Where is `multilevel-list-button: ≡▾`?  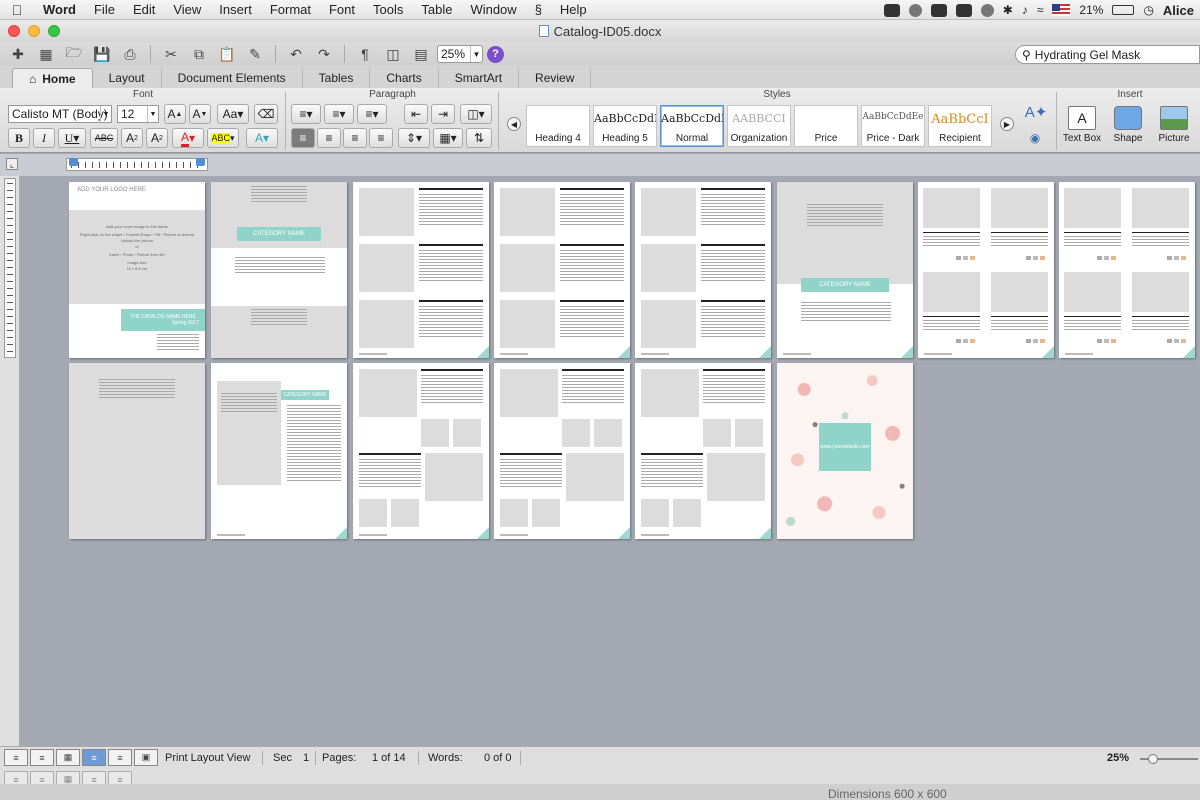
multilevel-list-button: ≡▾ is located at coordinates (372, 114).